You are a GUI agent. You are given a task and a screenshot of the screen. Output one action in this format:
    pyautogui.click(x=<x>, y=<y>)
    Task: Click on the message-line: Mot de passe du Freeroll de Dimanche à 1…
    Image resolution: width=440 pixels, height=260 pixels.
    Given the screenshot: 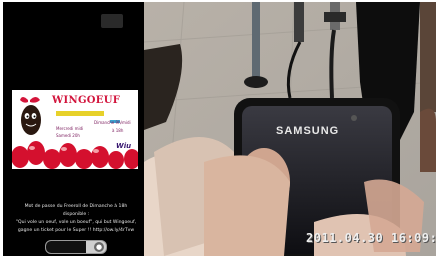 What is the action you would take?
    pyautogui.click(x=76, y=206)
    